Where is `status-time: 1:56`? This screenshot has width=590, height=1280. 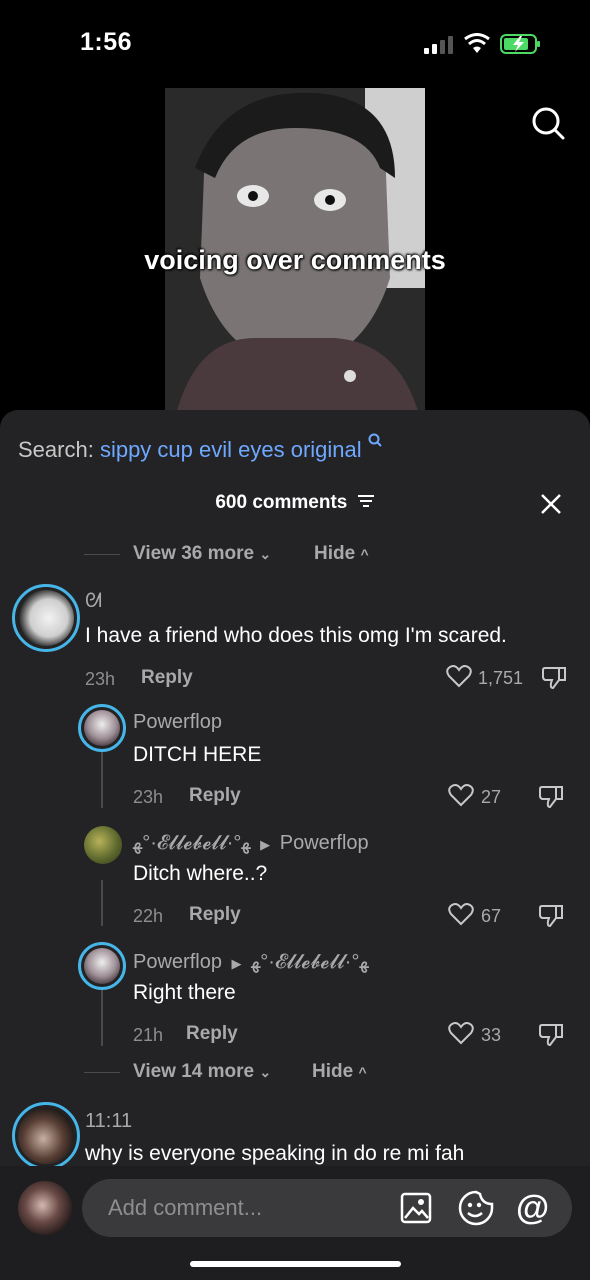
status-time: 1:56 is located at coordinates (106, 42).